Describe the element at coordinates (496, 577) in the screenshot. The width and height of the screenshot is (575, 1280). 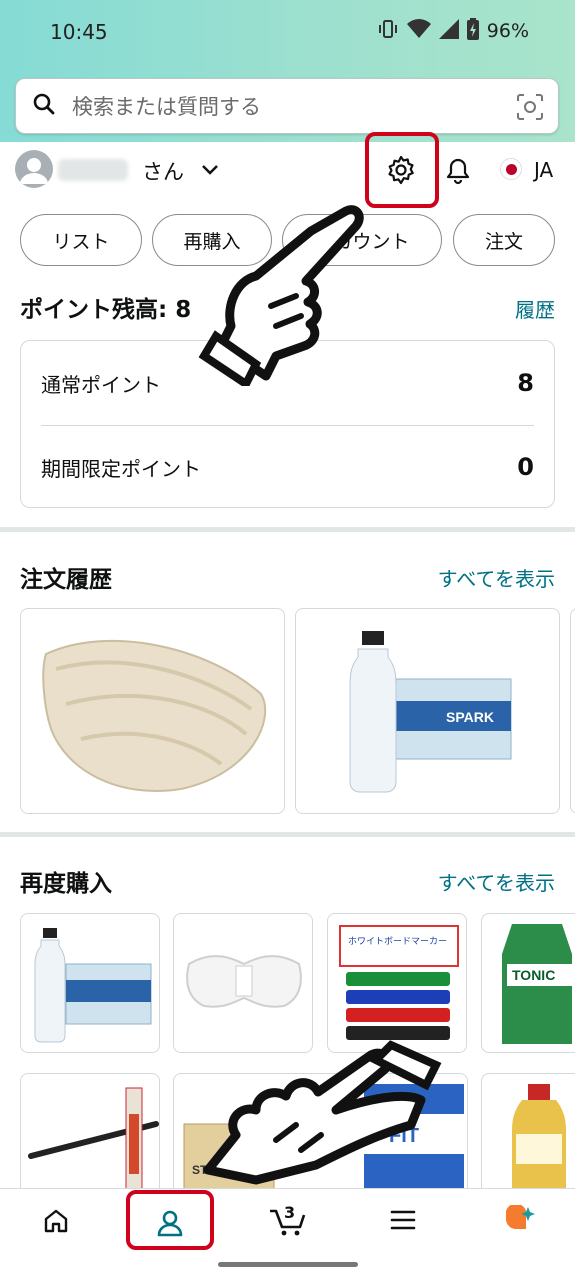
I see `order-history-see-all: すべてを表示` at that location.